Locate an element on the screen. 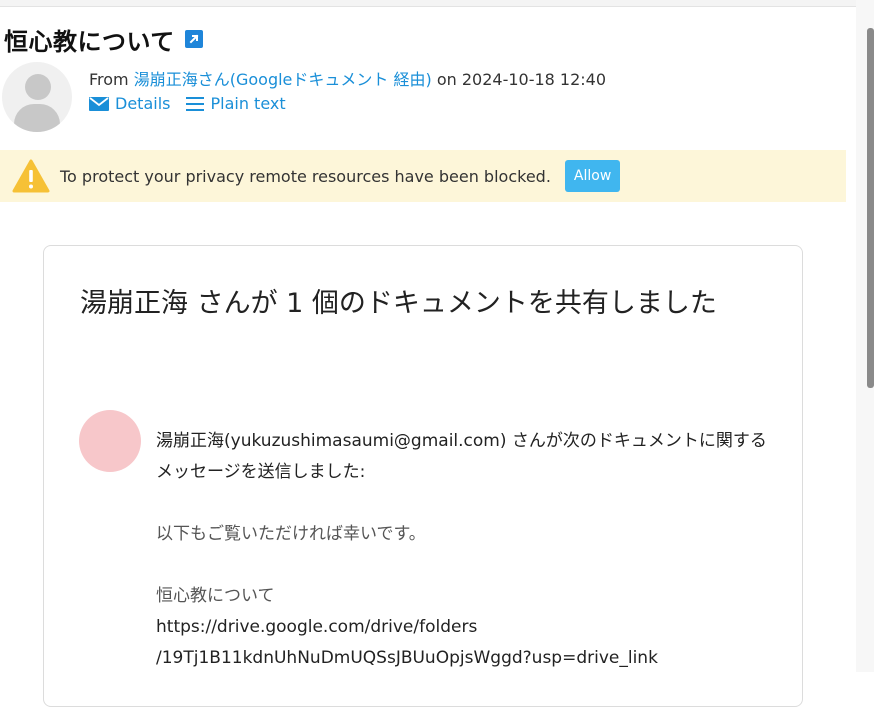  scrollbar-thumb is located at coordinates (870, 208).